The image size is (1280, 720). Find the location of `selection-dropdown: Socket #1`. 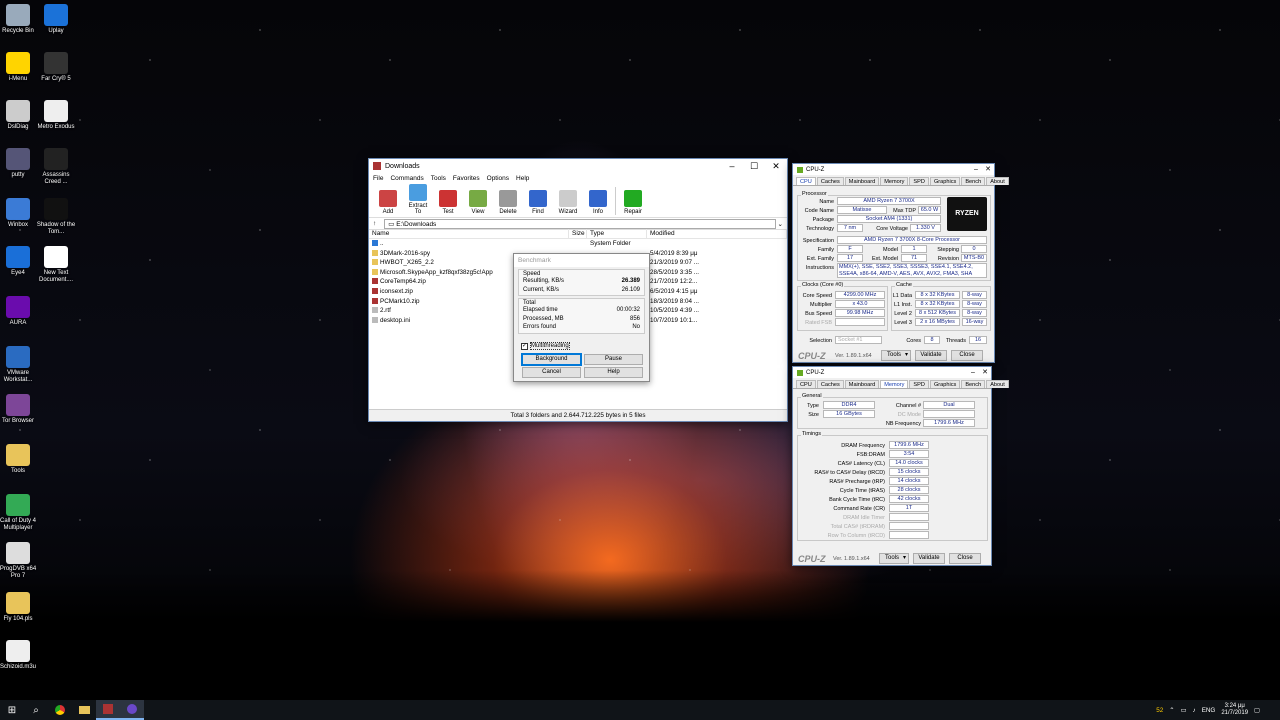

selection-dropdown: Socket #1 is located at coordinates (858, 340).